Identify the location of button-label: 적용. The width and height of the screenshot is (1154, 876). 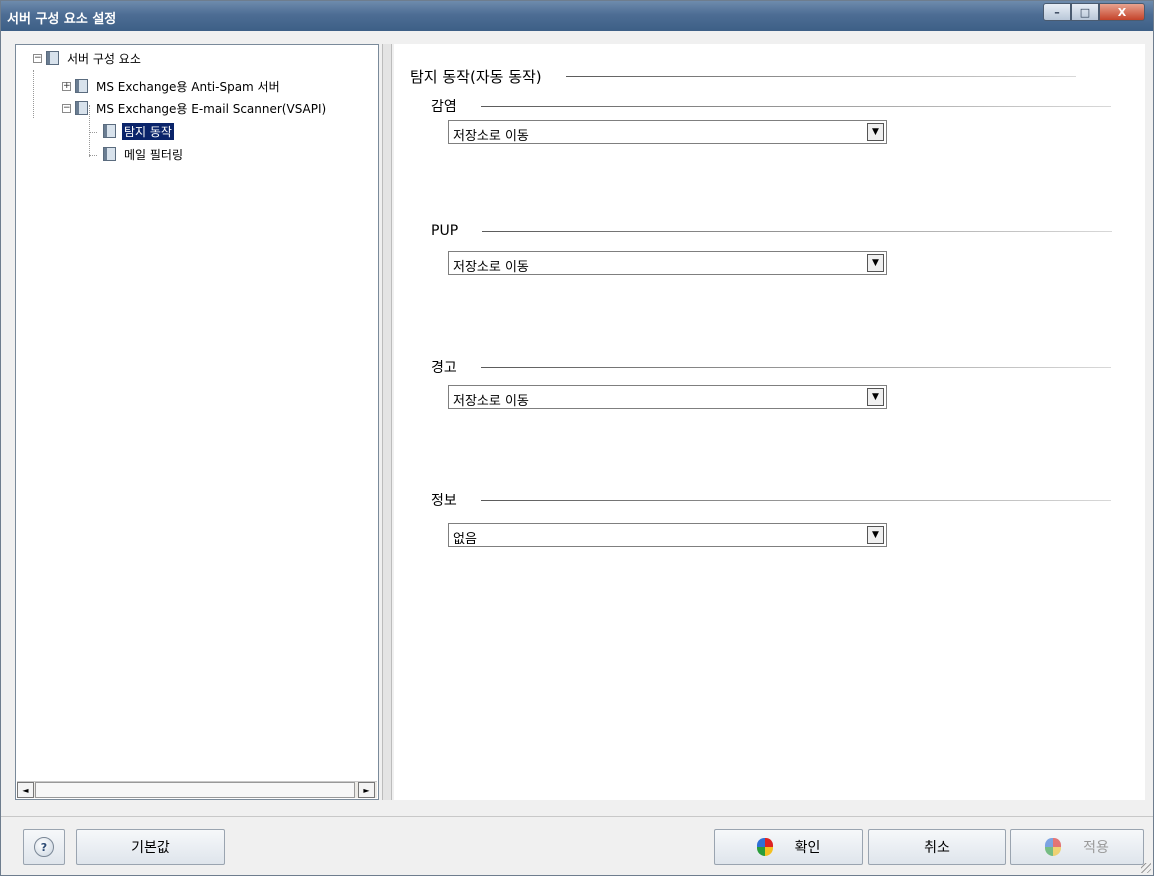
(1096, 848).